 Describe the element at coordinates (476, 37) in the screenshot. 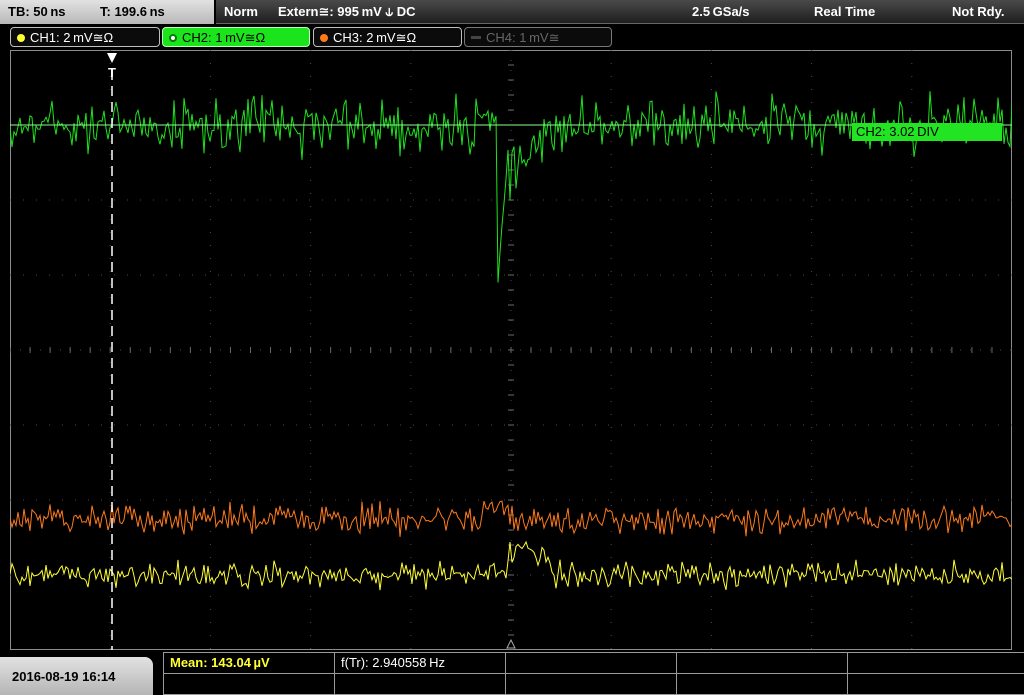

I see `ch4-dash-icon` at that location.